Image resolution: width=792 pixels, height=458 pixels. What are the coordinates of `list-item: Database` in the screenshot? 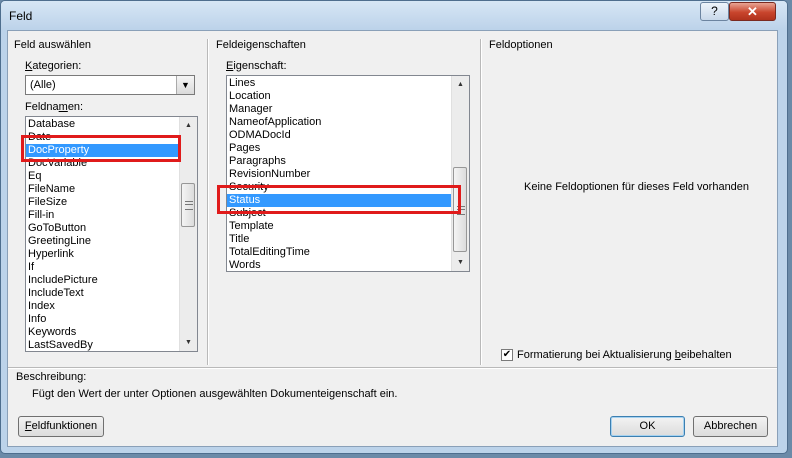 It's located at (103, 124).